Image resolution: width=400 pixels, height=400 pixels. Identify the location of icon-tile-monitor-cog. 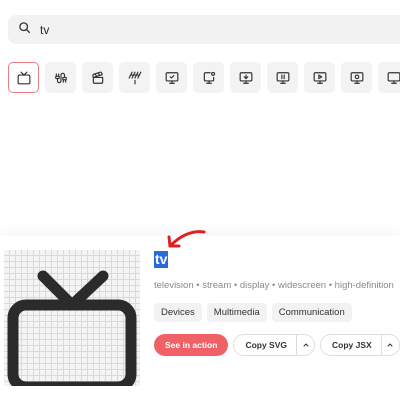
(208, 77).